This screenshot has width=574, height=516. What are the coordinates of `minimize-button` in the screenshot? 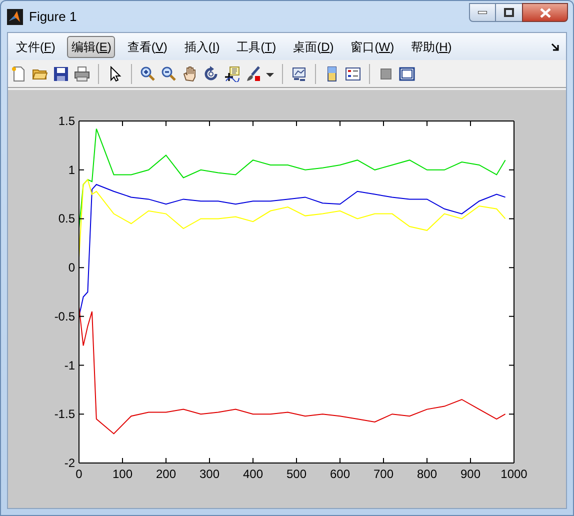 It's located at (482, 12).